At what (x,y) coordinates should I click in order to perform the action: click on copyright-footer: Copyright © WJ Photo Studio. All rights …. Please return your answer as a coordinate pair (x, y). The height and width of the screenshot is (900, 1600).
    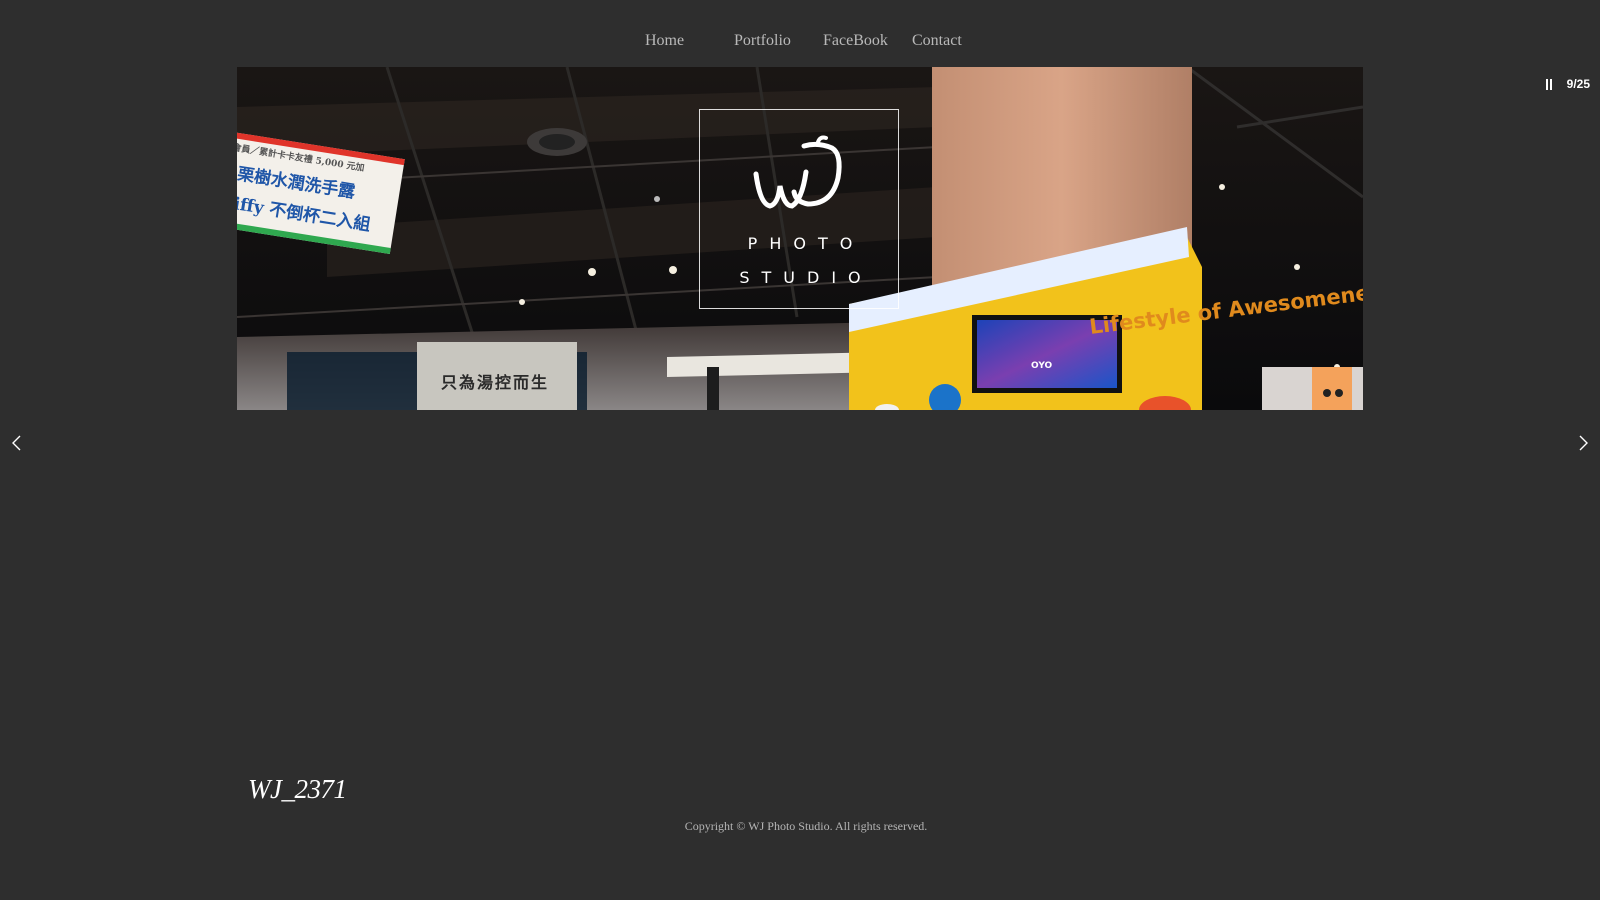
    Looking at the image, I should click on (806, 826).